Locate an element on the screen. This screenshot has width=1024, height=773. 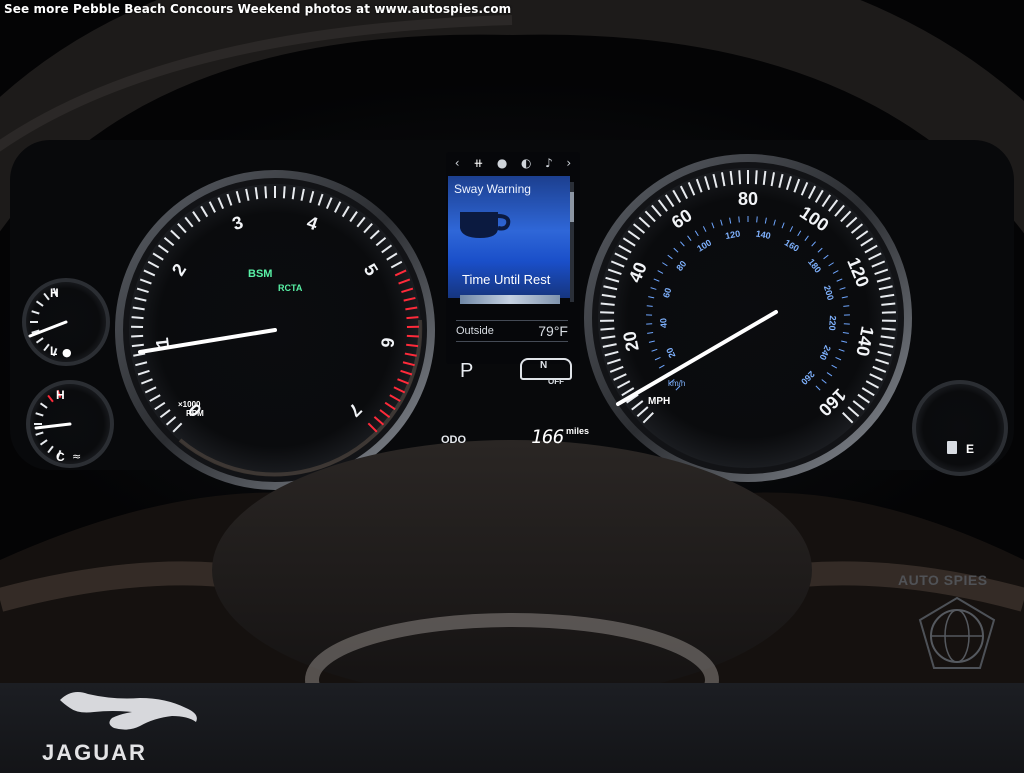
display-scrollbar is located at coordinates (572, 242).